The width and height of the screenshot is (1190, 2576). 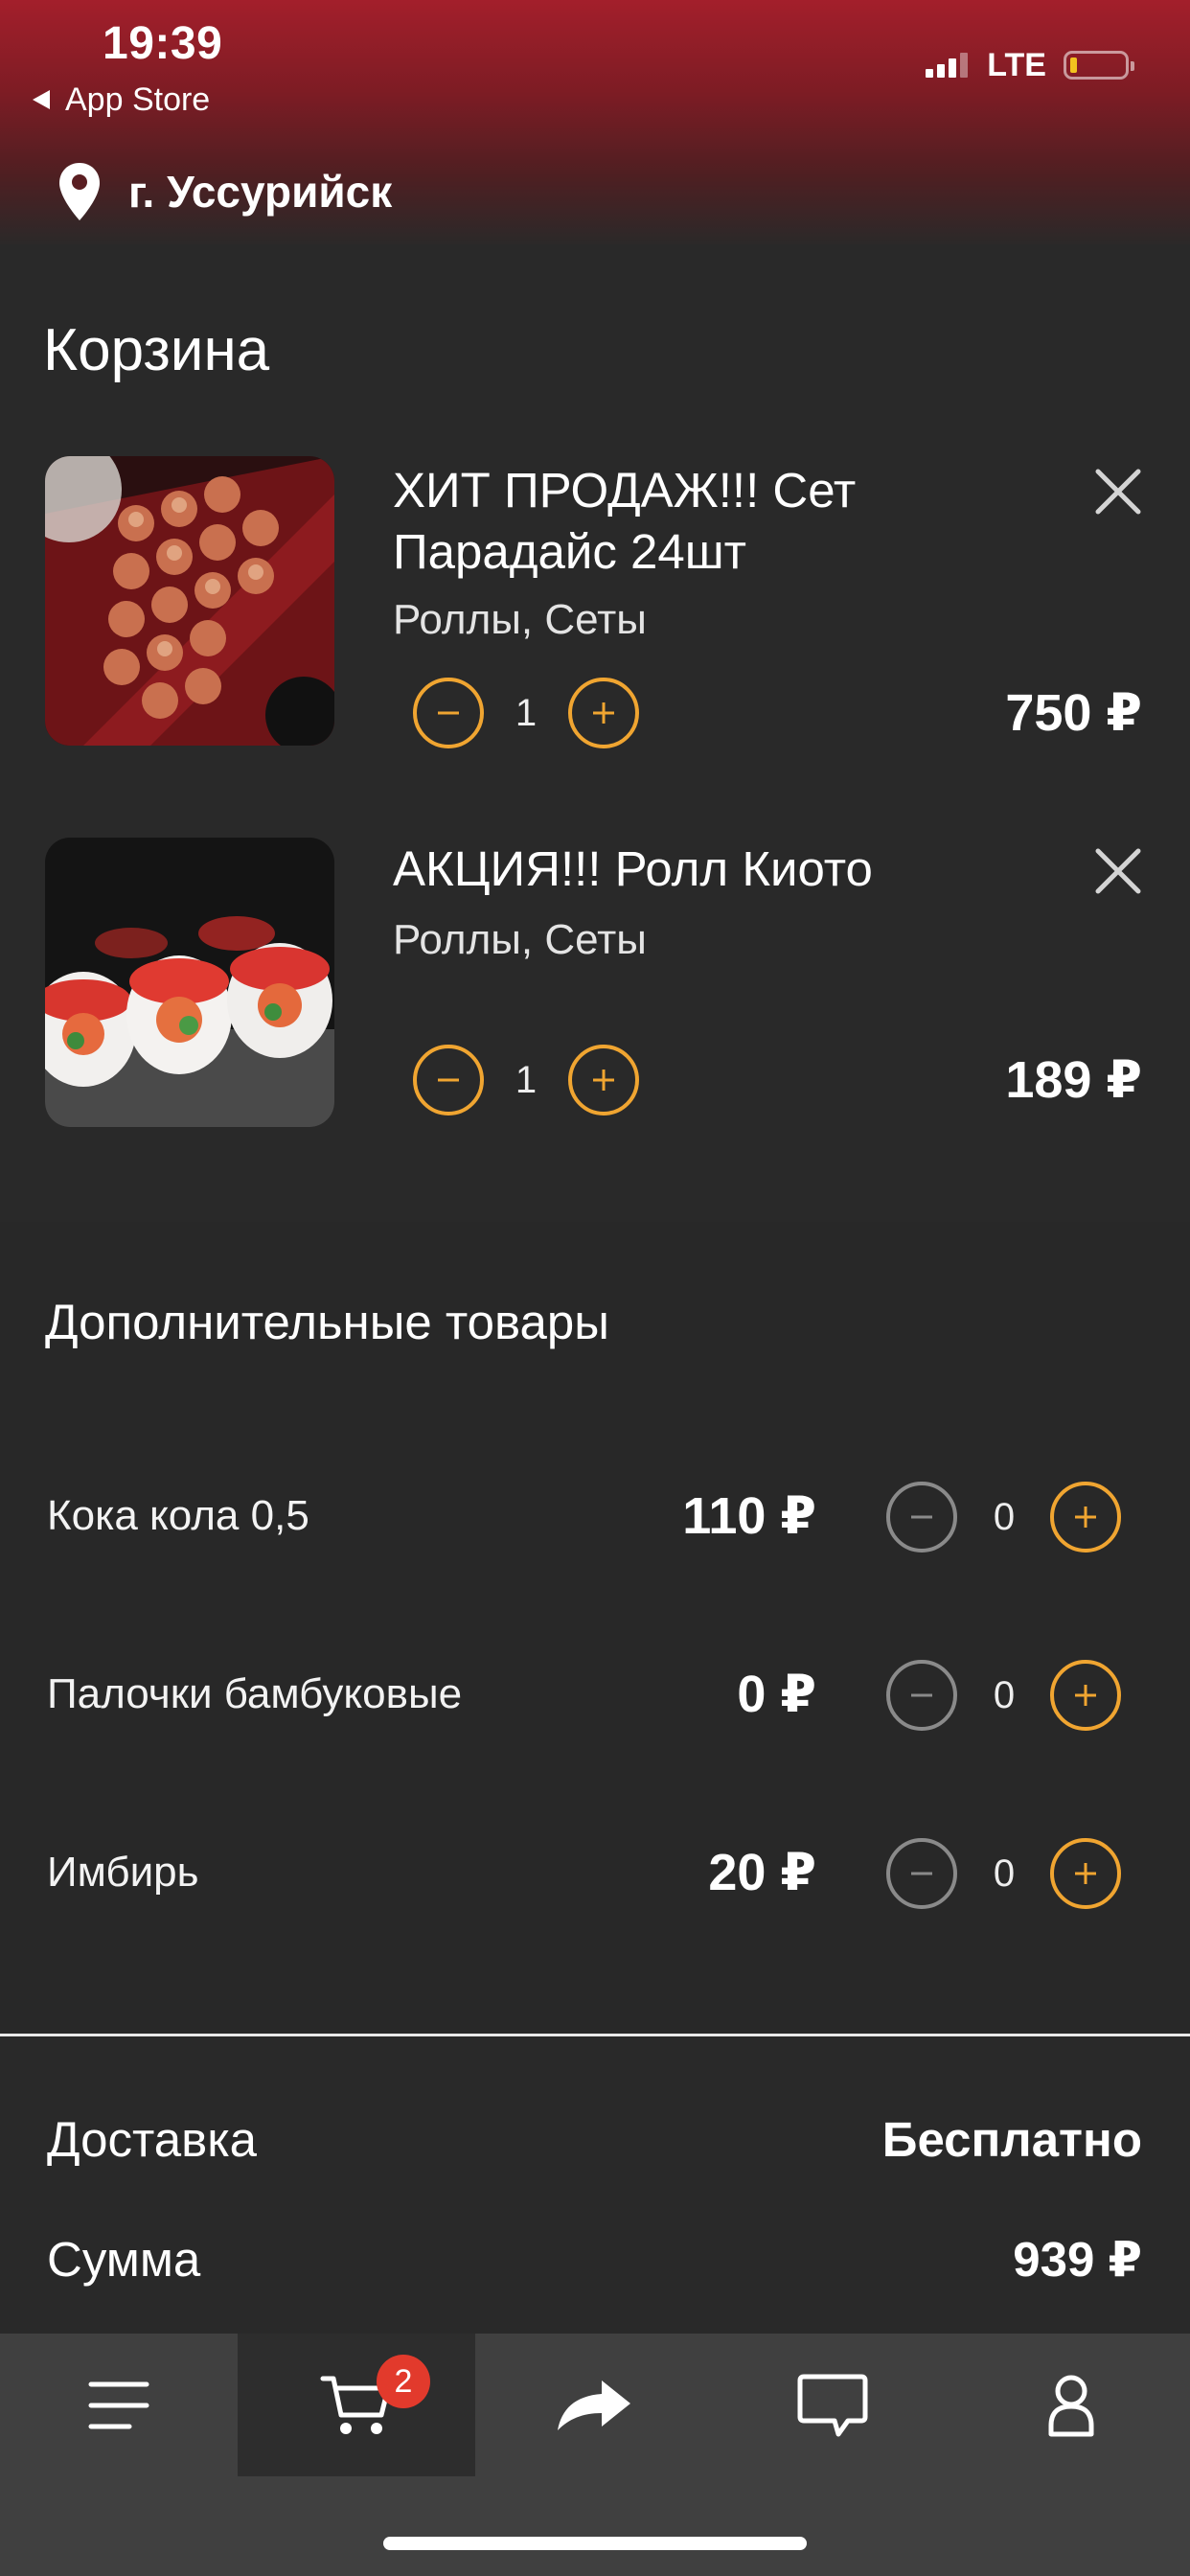 What do you see at coordinates (595, 122) in the screenshot?
I see `top-header: 19:39 App Store LTE г. Уссурийск` at bounding box center [595, 122].